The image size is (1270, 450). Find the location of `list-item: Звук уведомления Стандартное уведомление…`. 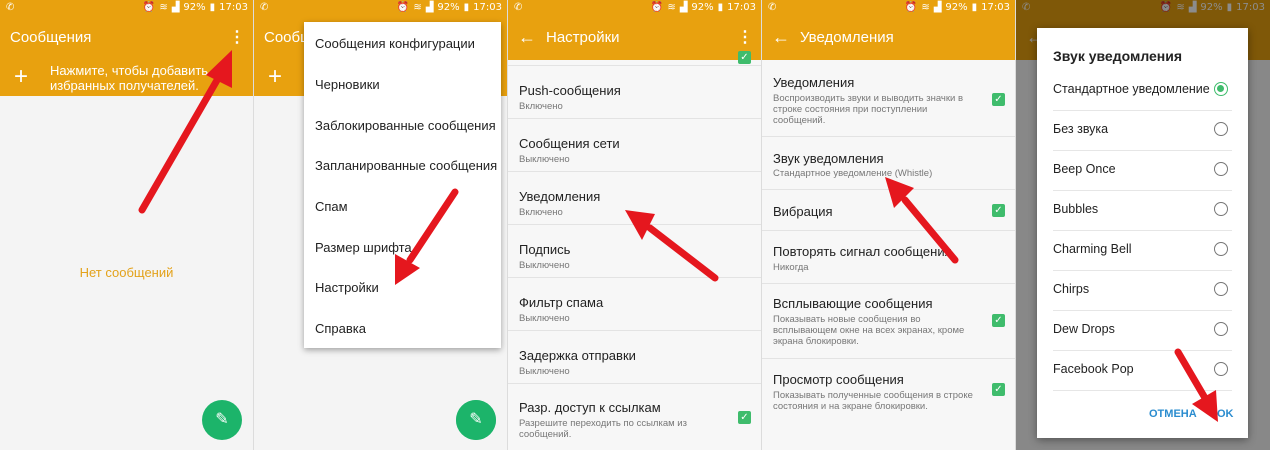

list-item: Звук уведомления Стандартное уведомление… is located at coordinates (888, 163).